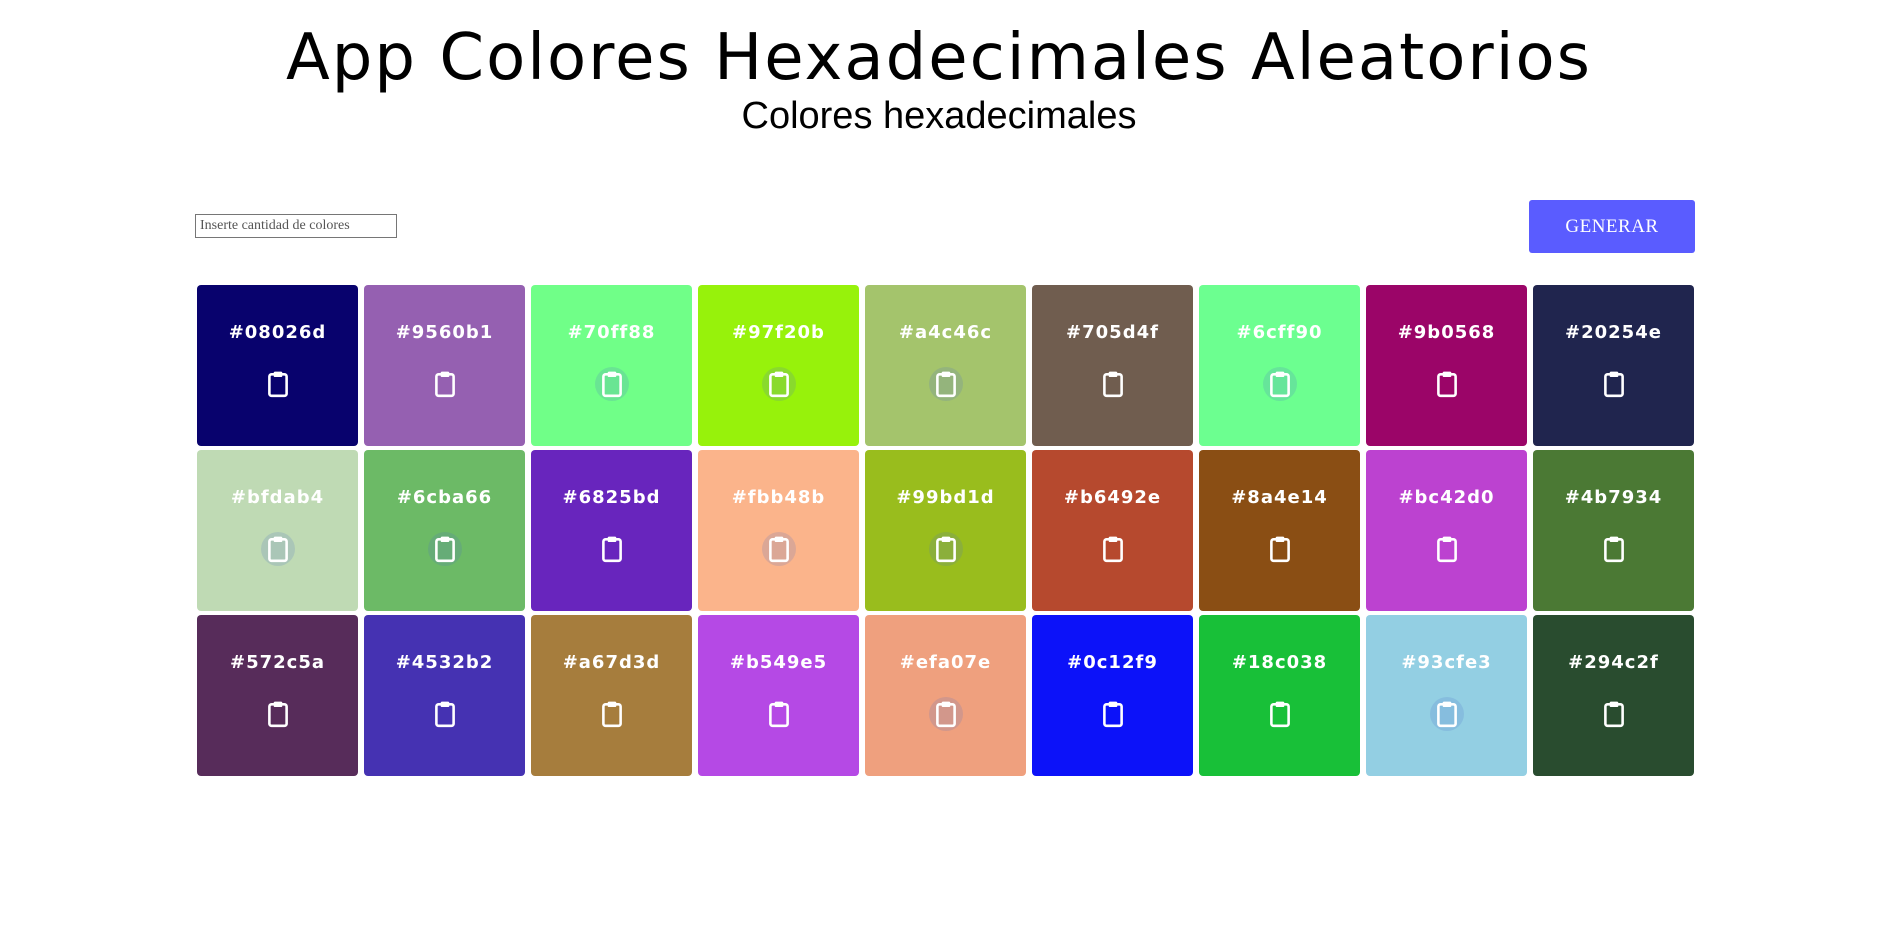 Image resolution: width=1878 pixels, height=938 pixels. Describe the element at coordinates (1613, 332) in the screenshot. I see `hex-code-label: #20254e` at that location.